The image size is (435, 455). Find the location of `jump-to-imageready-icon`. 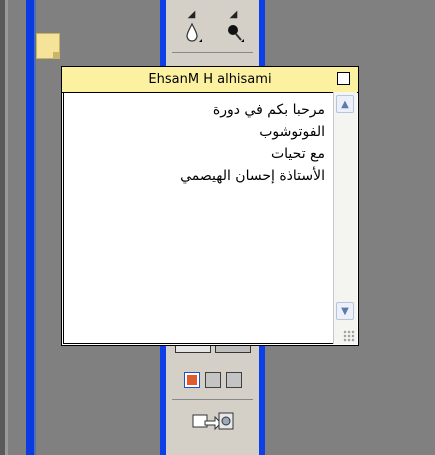

jump-to-imageready-icon is located at coordinates (213, 422).